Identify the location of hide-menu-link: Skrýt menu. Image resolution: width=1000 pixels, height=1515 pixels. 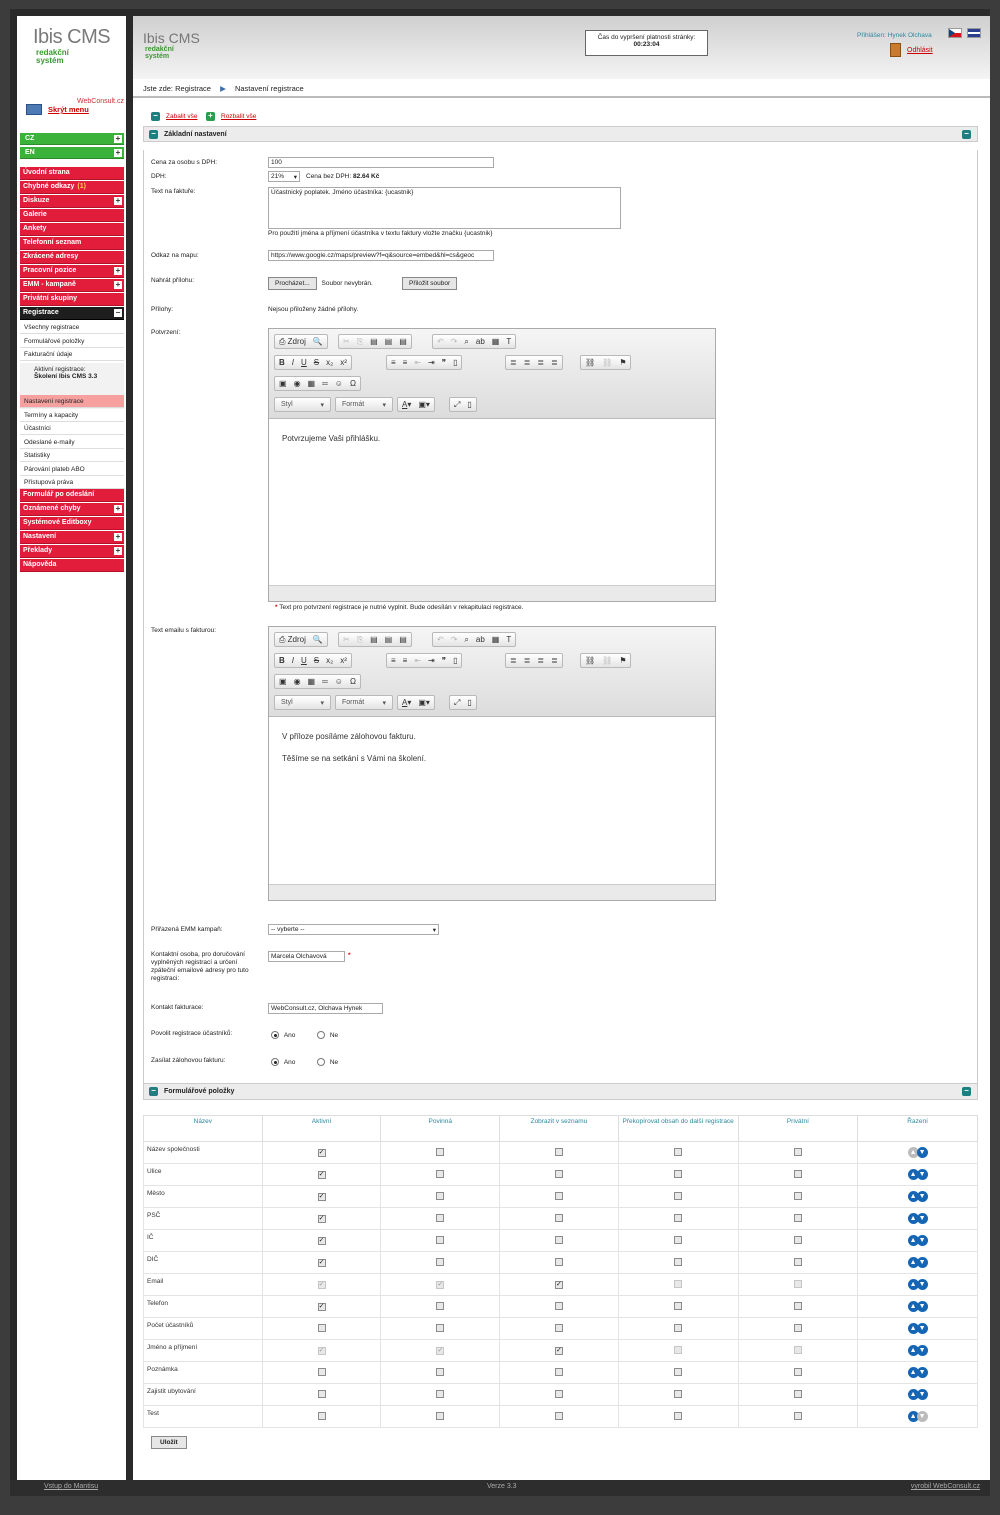
(68, 109).